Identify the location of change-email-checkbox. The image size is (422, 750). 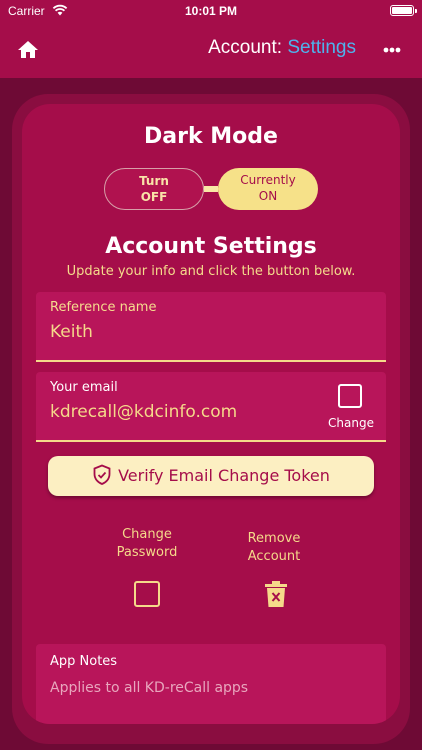
(350, 396).